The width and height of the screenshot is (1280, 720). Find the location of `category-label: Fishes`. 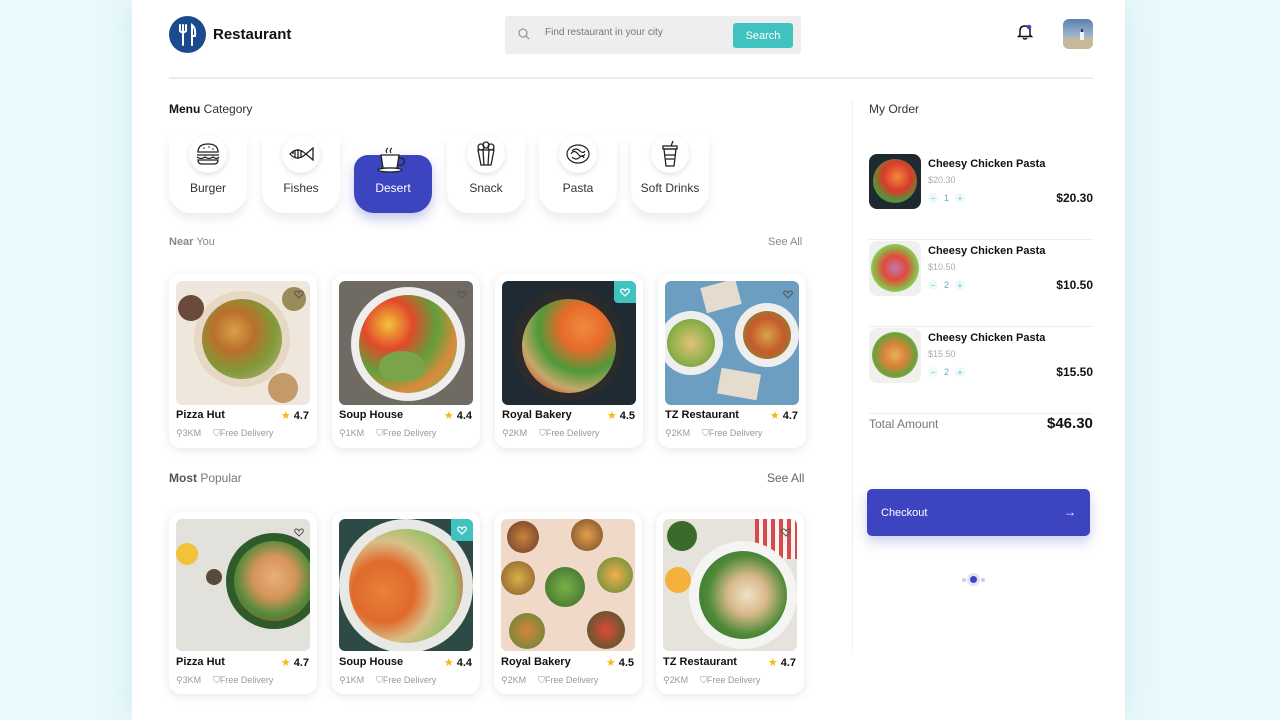

category-label: Fishes is located at coordinates (301, 188).